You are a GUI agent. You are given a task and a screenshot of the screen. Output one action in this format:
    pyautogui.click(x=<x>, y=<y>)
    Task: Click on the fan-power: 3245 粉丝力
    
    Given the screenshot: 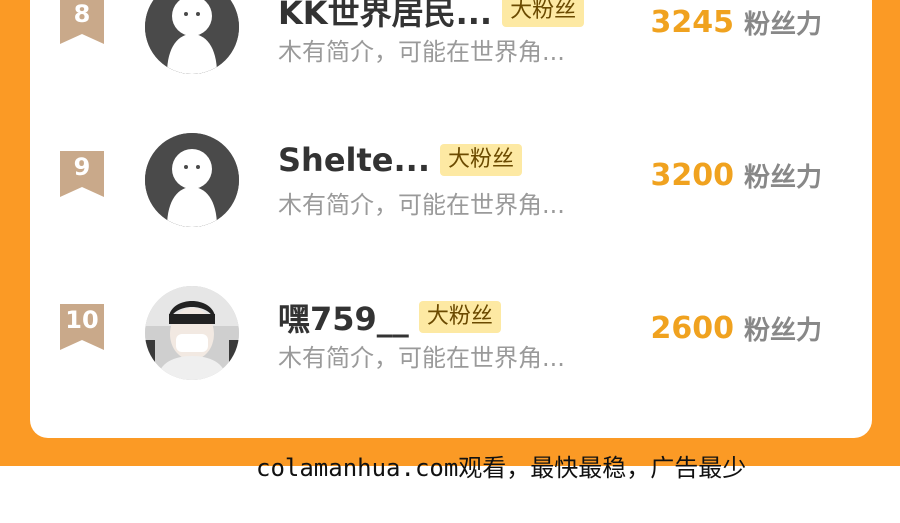 What is the action you would take?
    pyautogui.click(x=736, y=22)
    